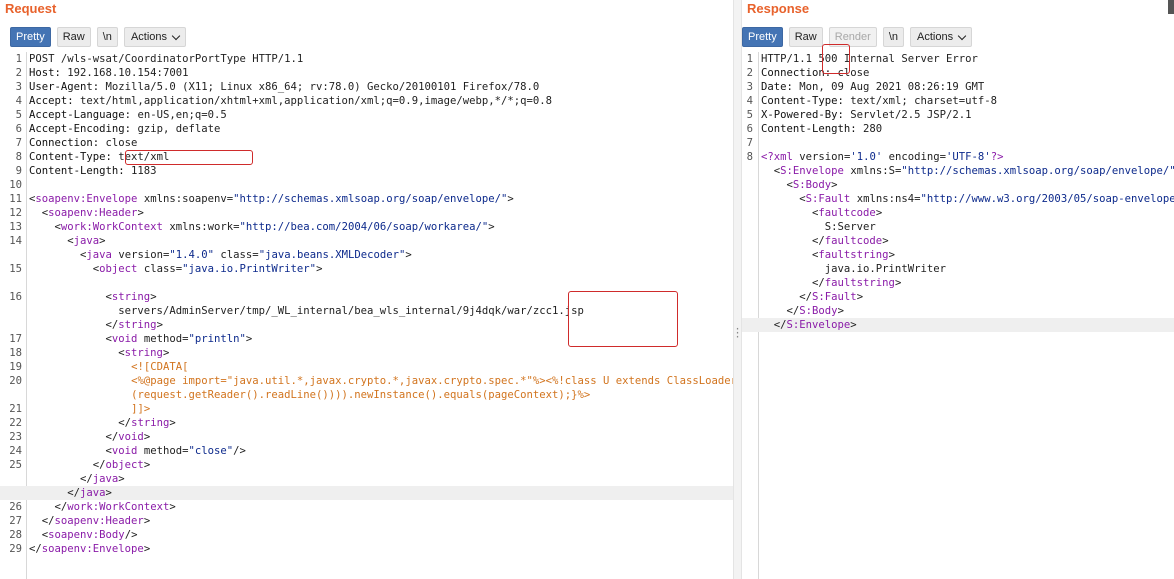 The width and height of the screenshot is (1174, 579). Describe the element at coordinates (15, 213) in the screenshot. I see `line-number: 12` at that location.